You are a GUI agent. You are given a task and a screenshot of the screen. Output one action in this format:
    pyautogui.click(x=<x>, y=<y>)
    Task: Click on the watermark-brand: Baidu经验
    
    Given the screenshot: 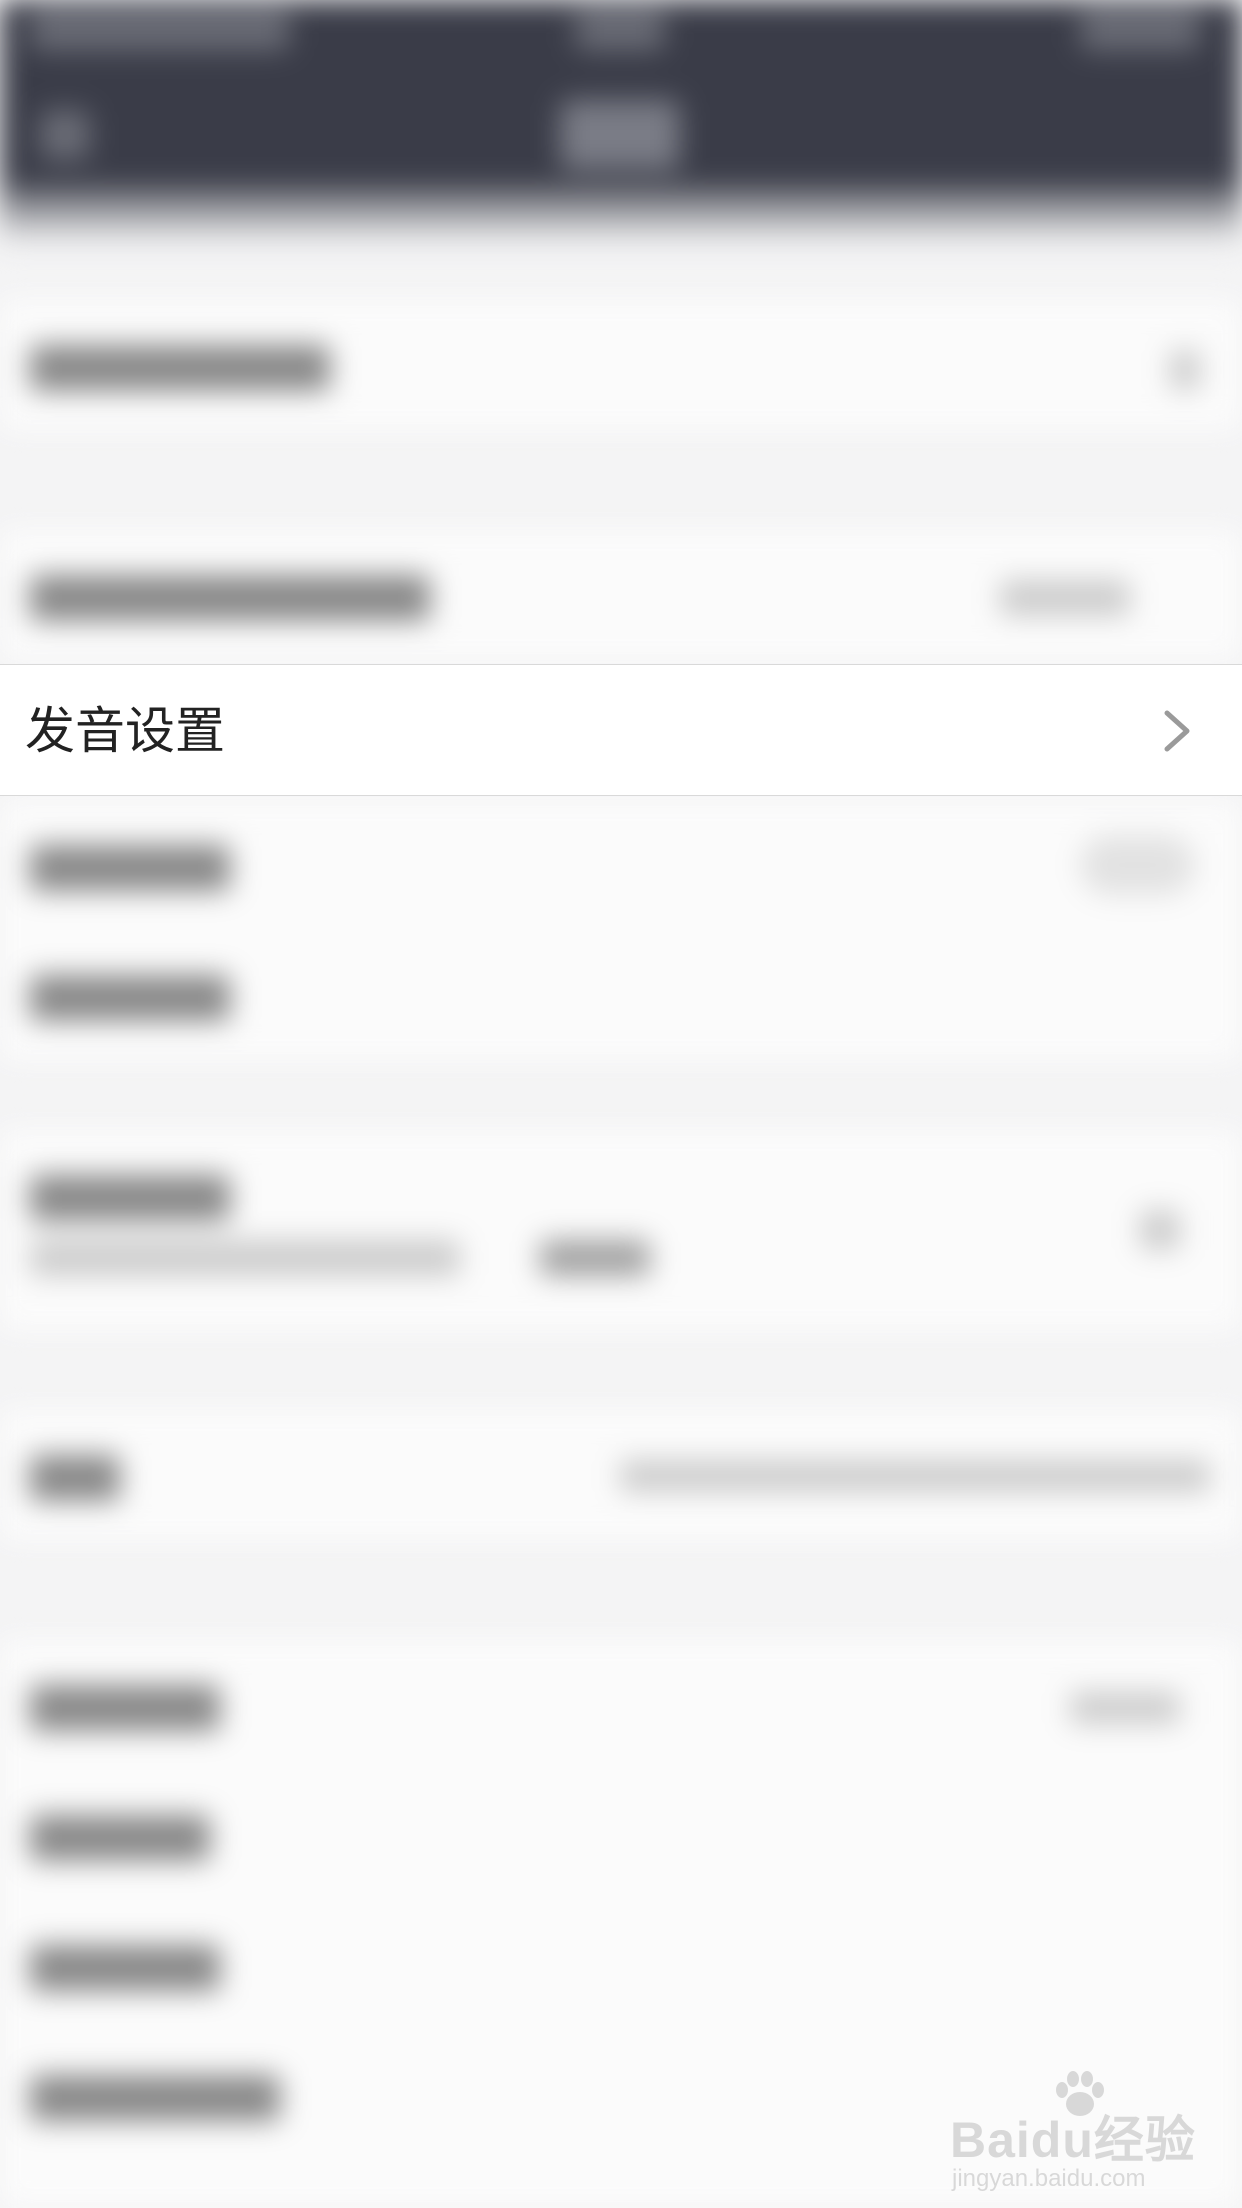 What is the action you would take?
    pyautogui.click(x=1073, y=2140)
    